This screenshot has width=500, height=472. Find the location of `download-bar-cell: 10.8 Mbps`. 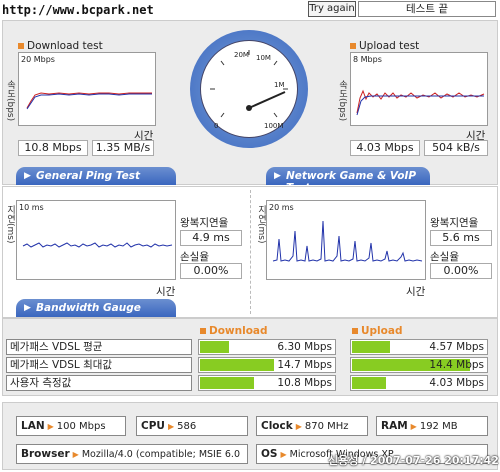

download-bar-cell: 10.8 Mbps is located at coordinates (267, 383).